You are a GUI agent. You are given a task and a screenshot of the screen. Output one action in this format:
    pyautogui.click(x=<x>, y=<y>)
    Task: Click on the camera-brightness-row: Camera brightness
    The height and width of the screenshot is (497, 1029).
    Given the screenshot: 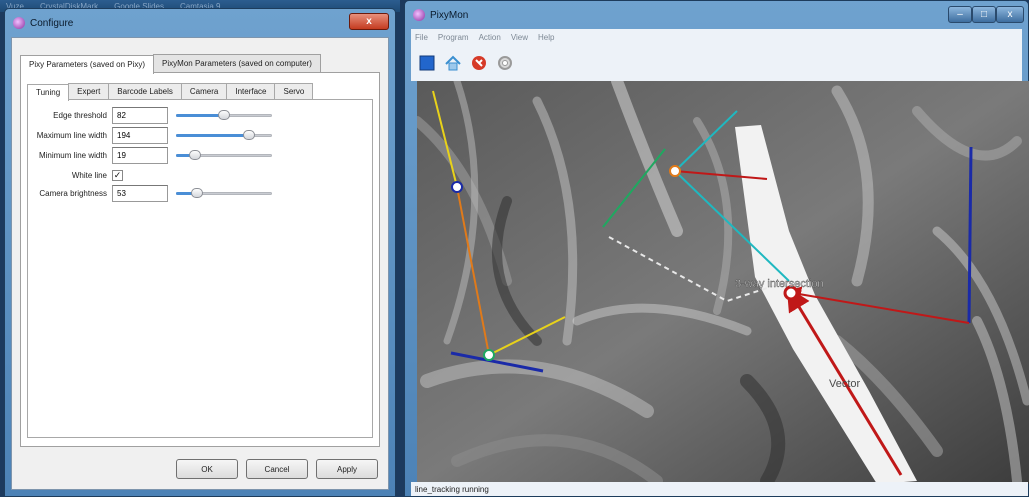 What is the action you would take?
    pyautogui.click(x=150, y=193)
    